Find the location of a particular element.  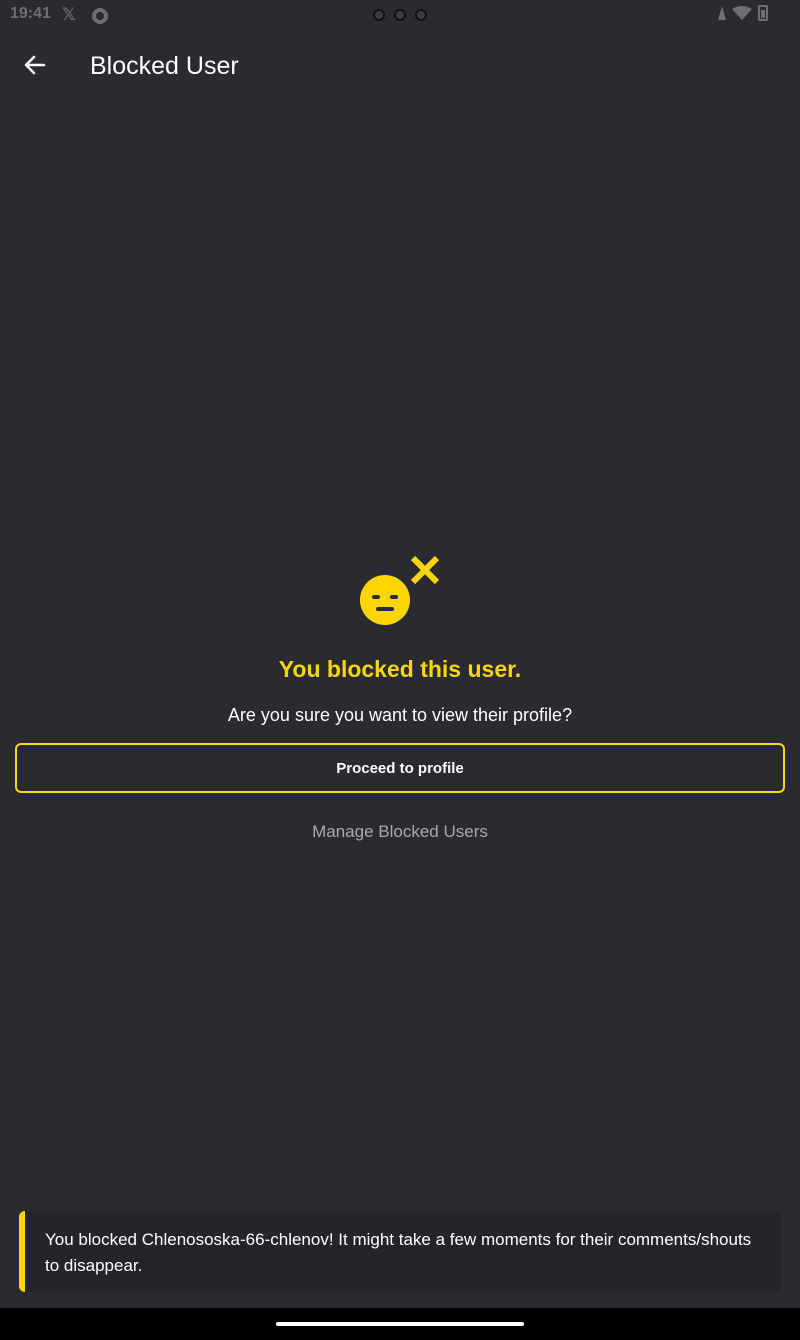

arrow-left-icon is located at coordinates (35, 65).